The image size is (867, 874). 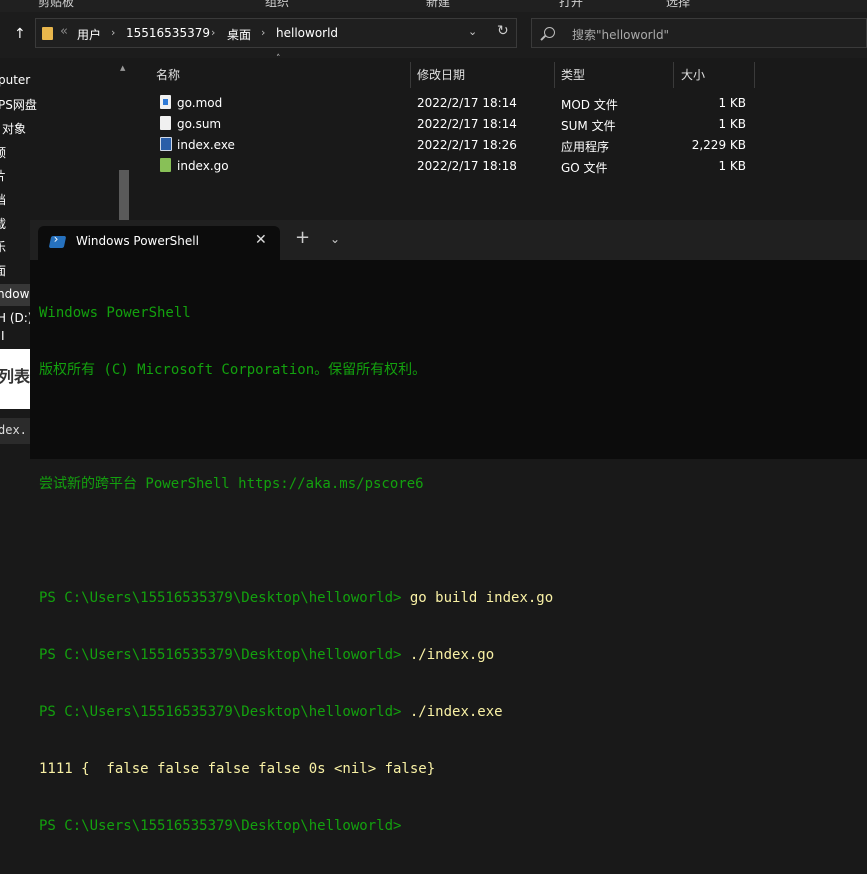 I want to click on powershell-icon, so click(x=57, y=242).